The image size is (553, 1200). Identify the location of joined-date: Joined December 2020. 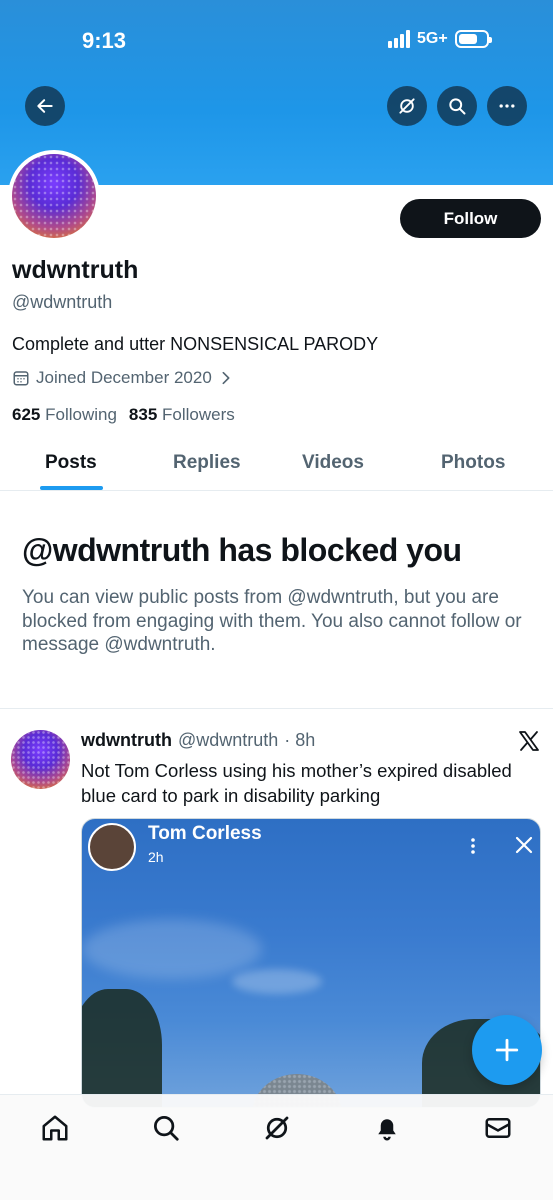
(123, 378).